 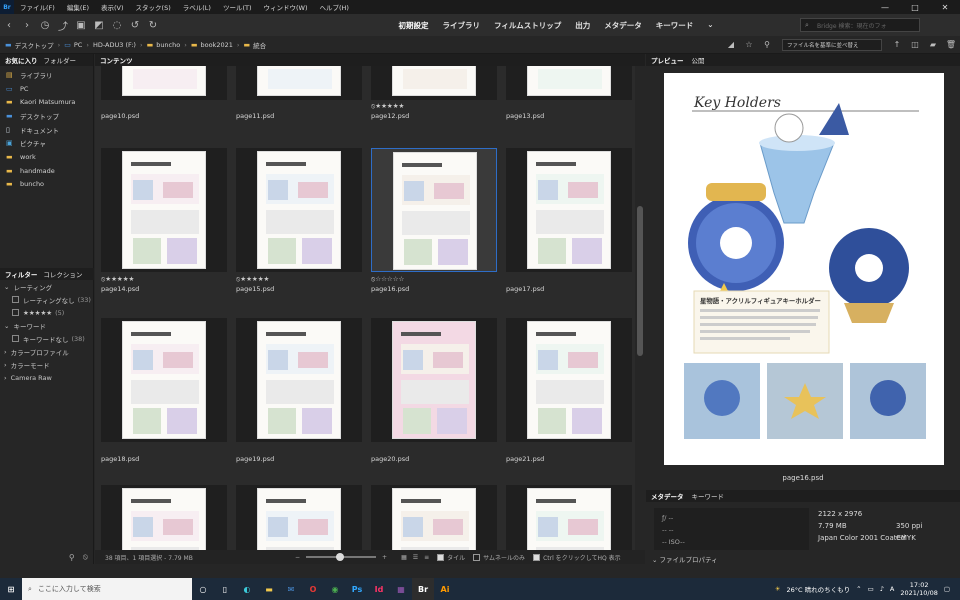 I want to click on crumb-book2021: book2021, so click(x=216, y=45).